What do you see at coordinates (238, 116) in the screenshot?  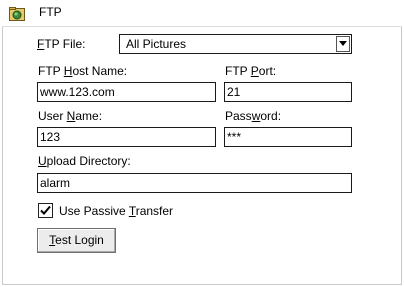 I see `password-label-pre: Pass` at bounding box center [238, 116].